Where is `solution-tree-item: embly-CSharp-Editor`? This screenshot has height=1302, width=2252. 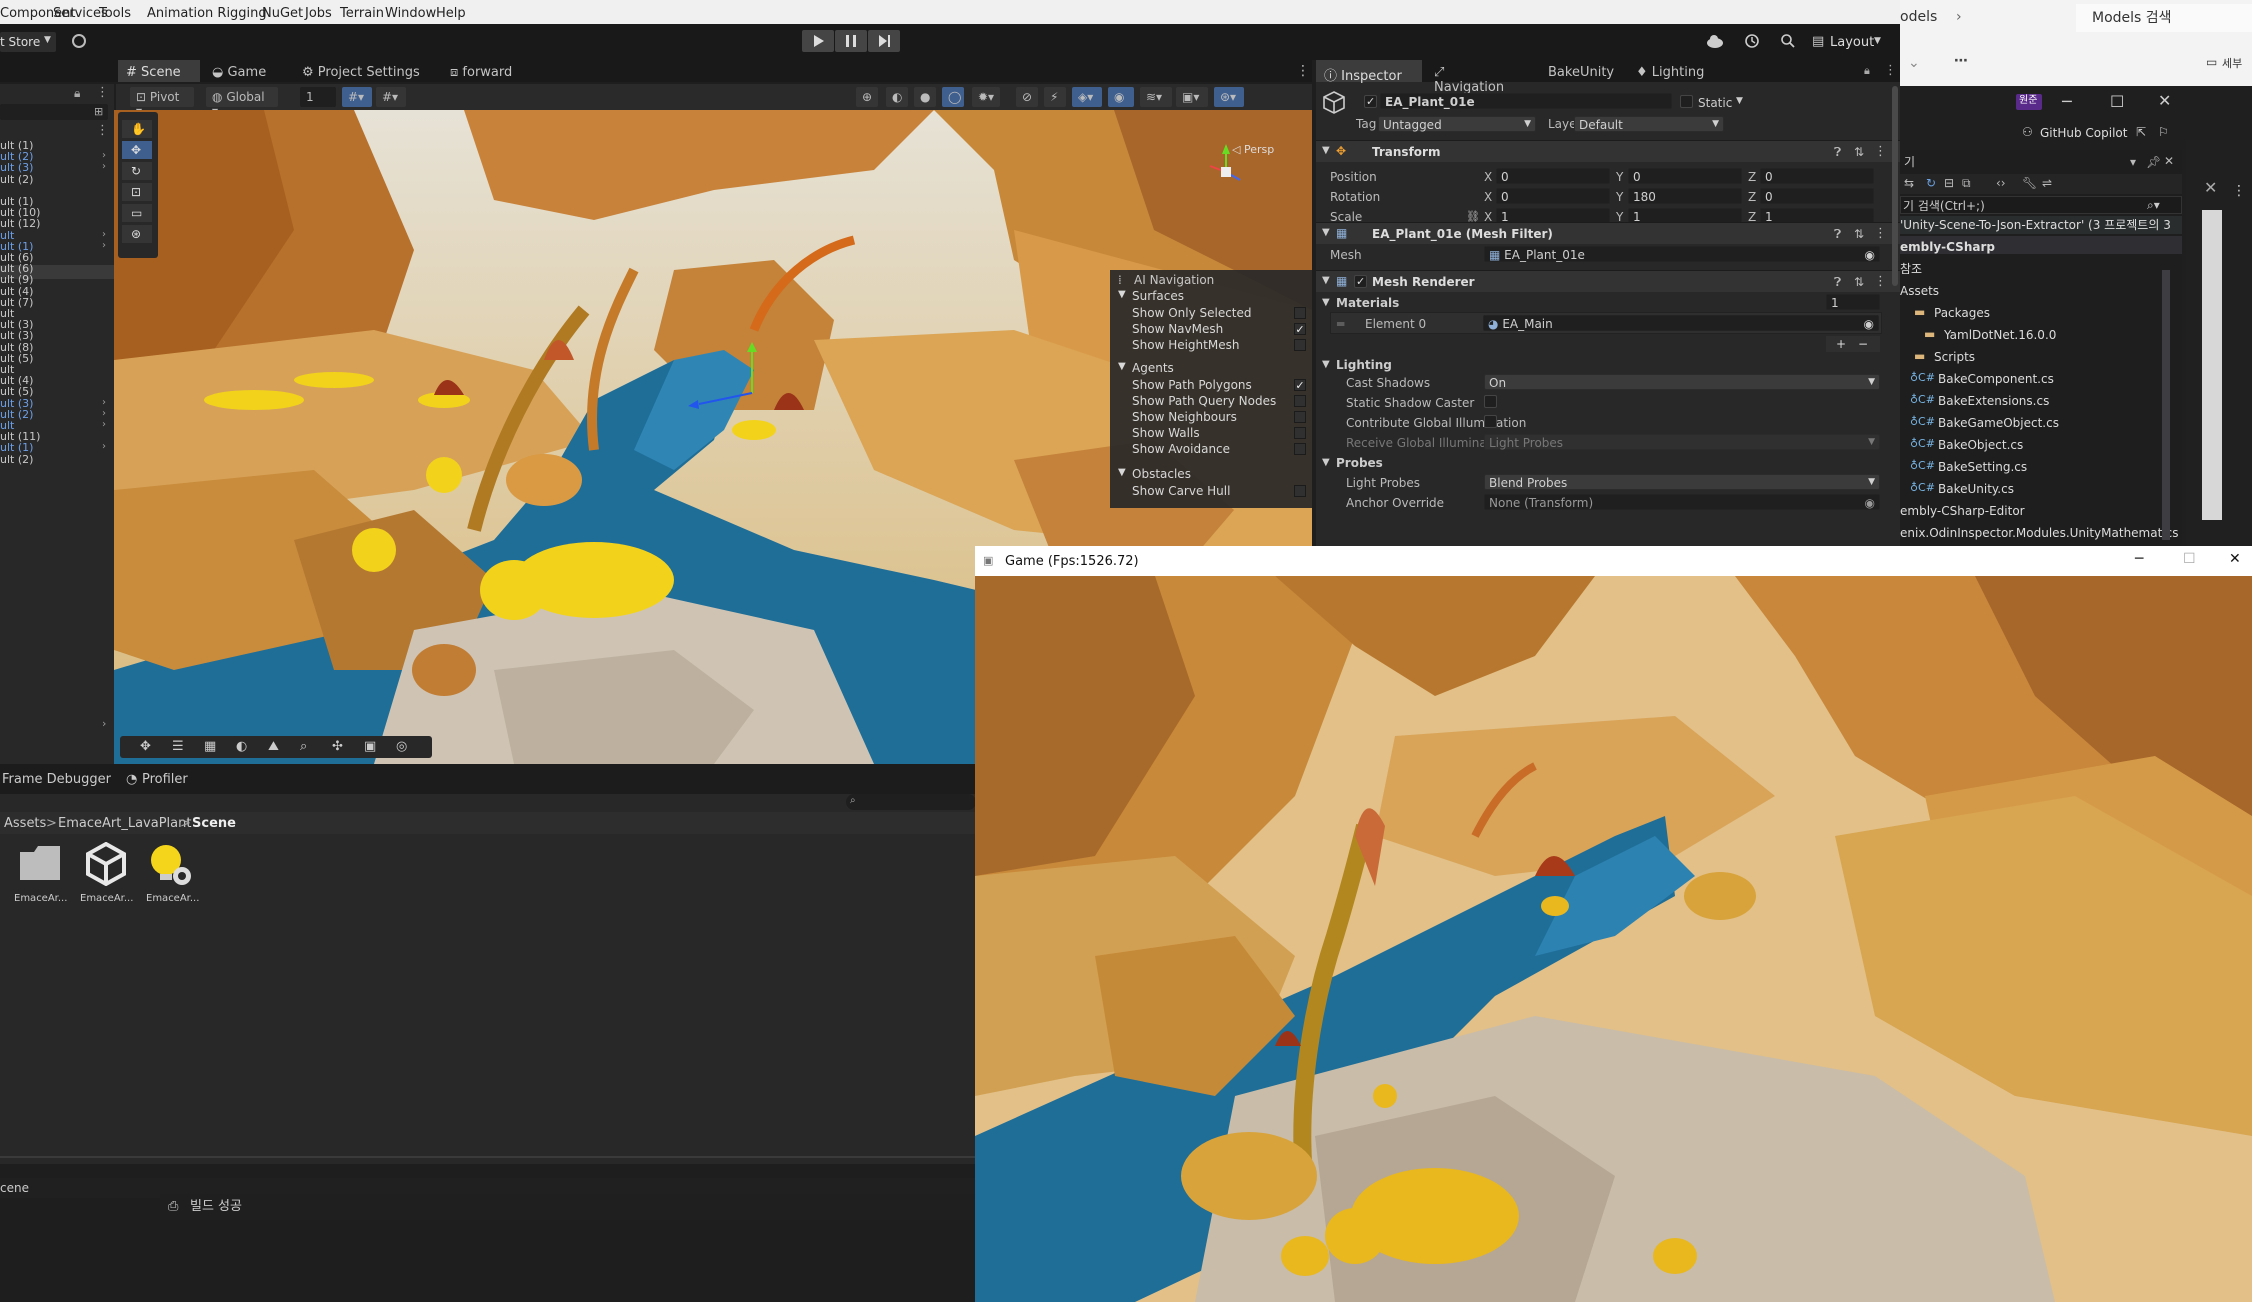 solution-tree-item: embly-CSharp-Editor is located at coordinates (2041, 511).